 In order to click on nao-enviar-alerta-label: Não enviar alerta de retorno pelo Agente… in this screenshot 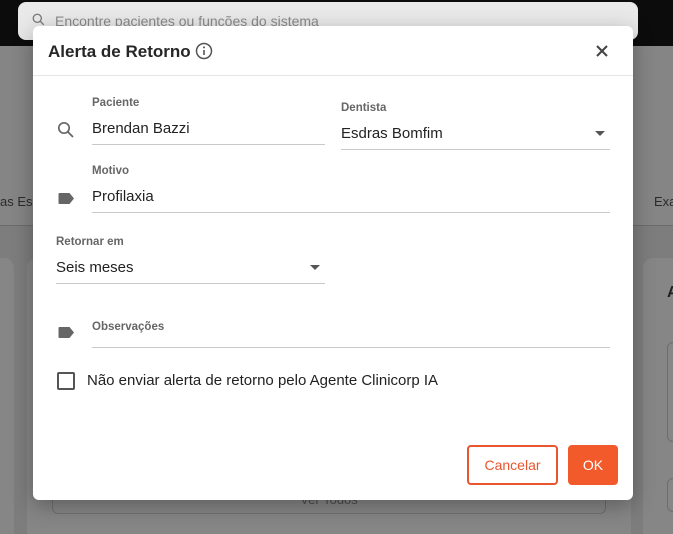, I will do `click(262, 380)`.